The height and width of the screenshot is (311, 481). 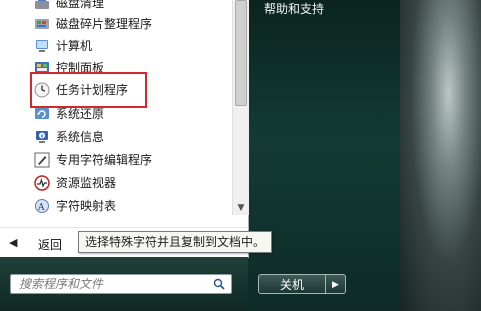 I want to click on char-map-icon: A, so click(x=42, y=206).